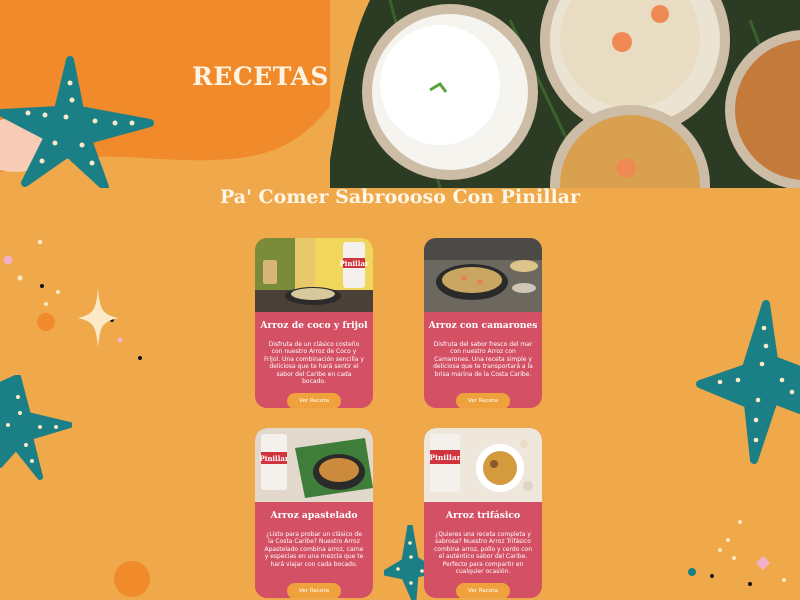 This screenshot has height=600, width=800. Describe the element at coordinates (737, 553) in the screenshot. I see `confetti-dots-right` at that location.